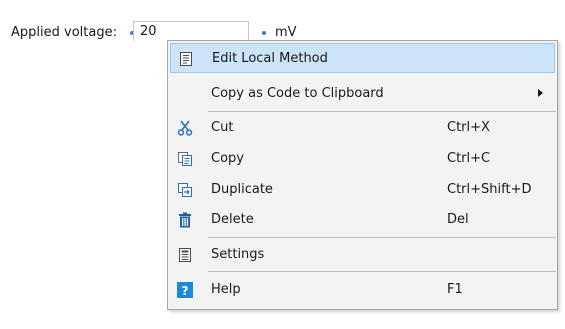 This screenshot has width=565, height=329. What do you see at coordinates (362, 159) in the screenshot?
I see `menu-item-copy: Copy Ctrl+C` at bounding box center [362, 159].